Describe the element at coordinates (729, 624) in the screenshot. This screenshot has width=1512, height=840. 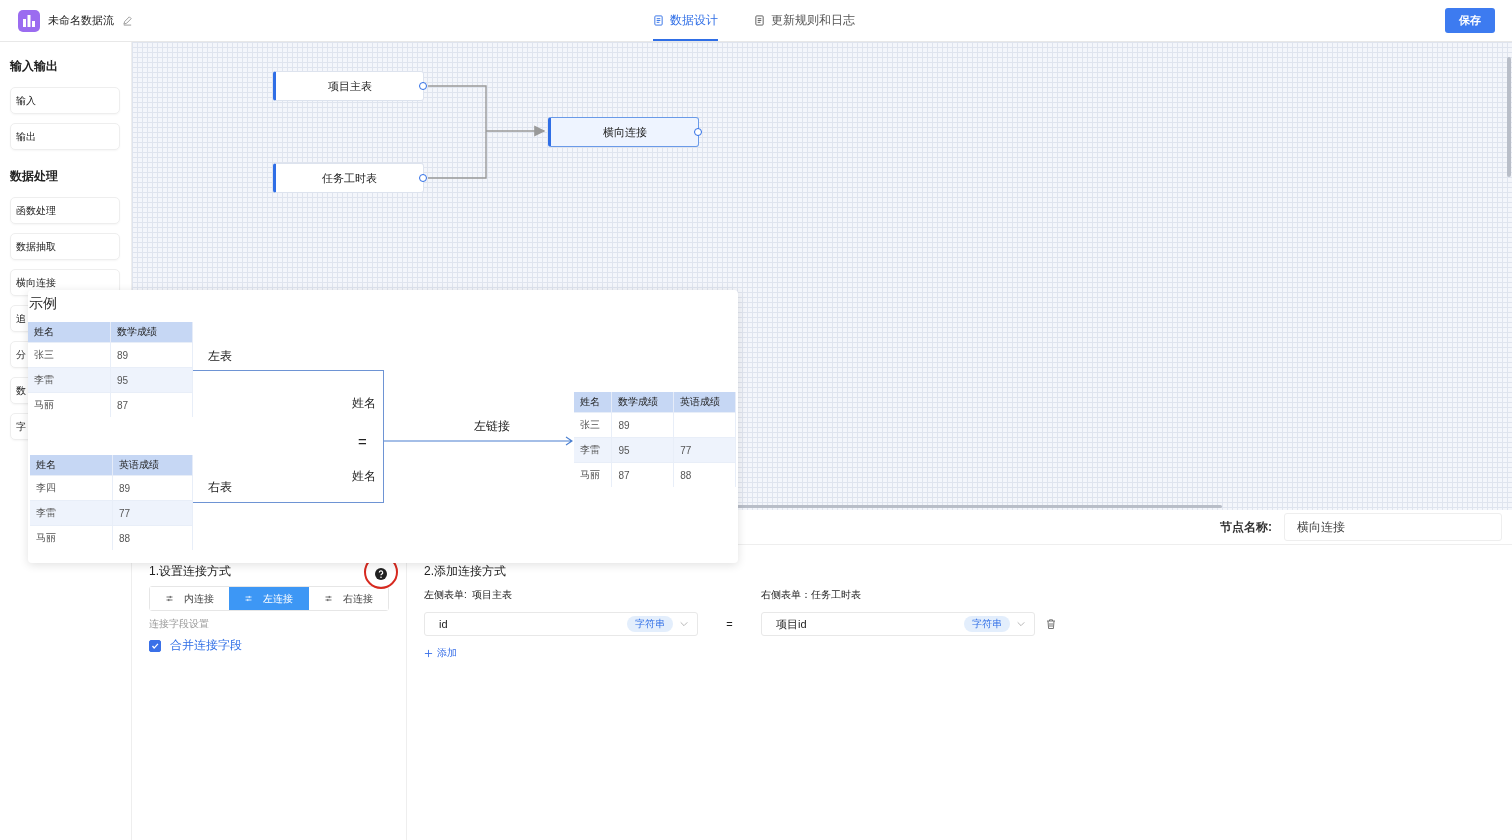
I see `equals-operator: =` at that location.